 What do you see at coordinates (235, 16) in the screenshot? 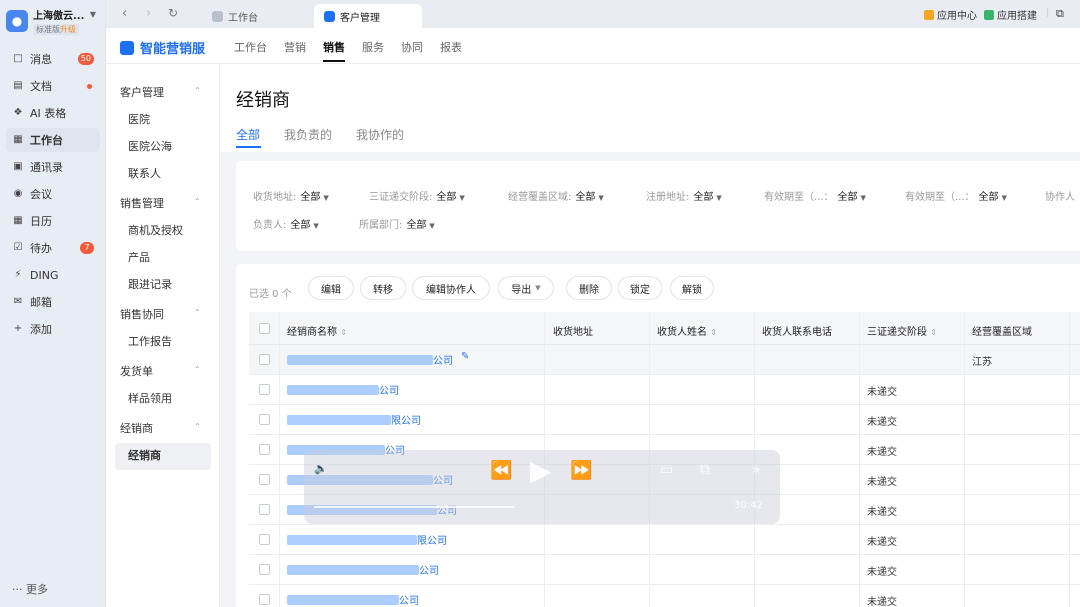
I see `tab-workbench: 工作台` at bounding box center [235, 16].